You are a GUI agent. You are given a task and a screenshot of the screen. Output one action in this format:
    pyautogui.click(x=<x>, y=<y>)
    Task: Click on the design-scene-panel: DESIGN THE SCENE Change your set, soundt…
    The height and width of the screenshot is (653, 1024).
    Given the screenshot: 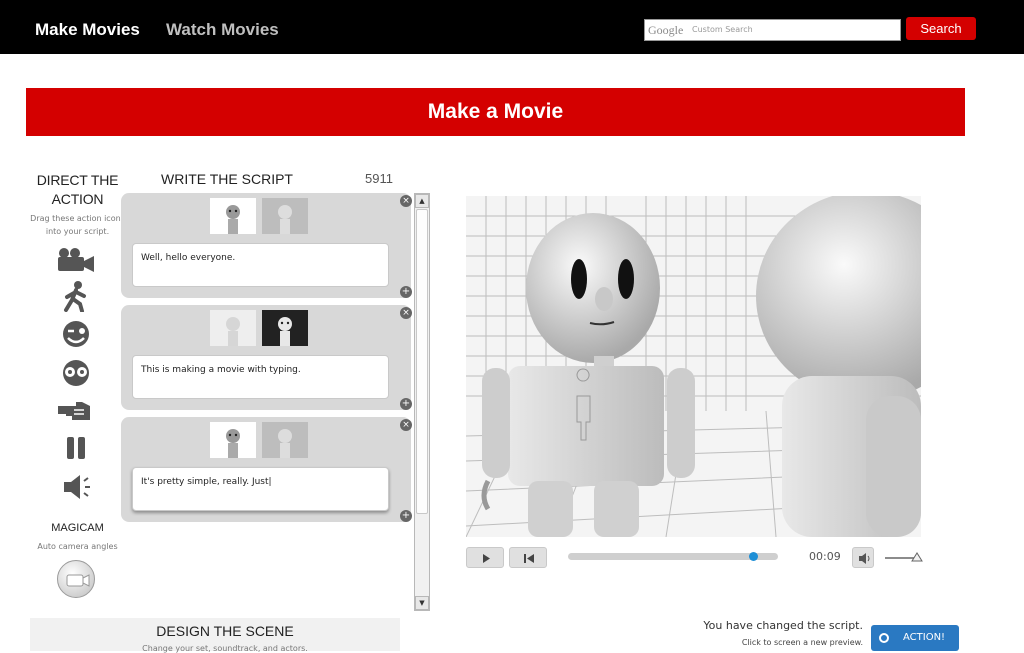 What is the action you would take?
    pyautogui.click(x=215, y=635)
    